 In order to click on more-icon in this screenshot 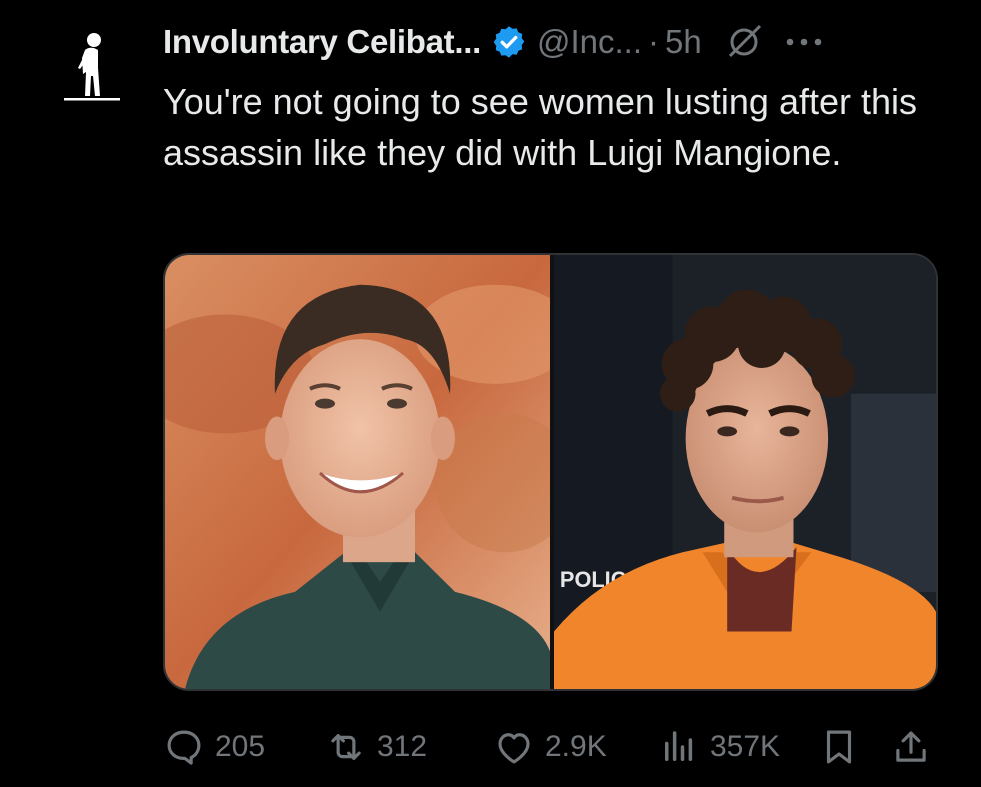, I will do `click(804, 42)`.